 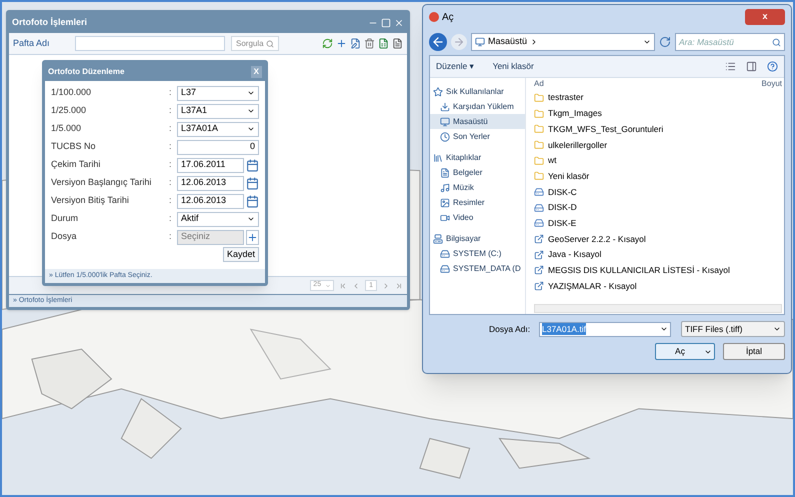 What do you see at coordinates (399, 23) in the screenshot?
I see `close-icon` at bounding box center [399, 23].